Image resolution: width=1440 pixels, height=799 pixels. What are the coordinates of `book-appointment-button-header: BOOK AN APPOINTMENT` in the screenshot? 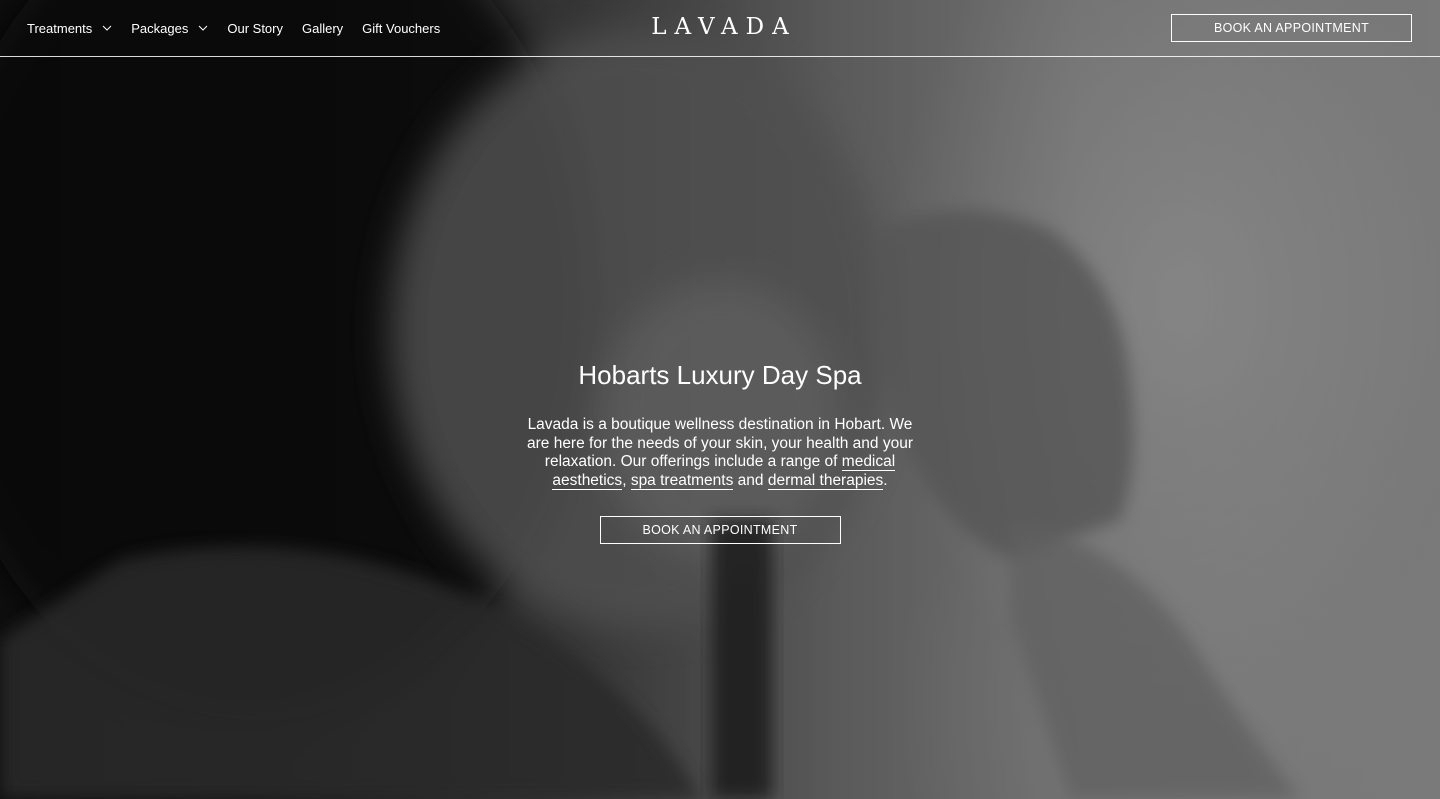 It's located at (1291, 28).